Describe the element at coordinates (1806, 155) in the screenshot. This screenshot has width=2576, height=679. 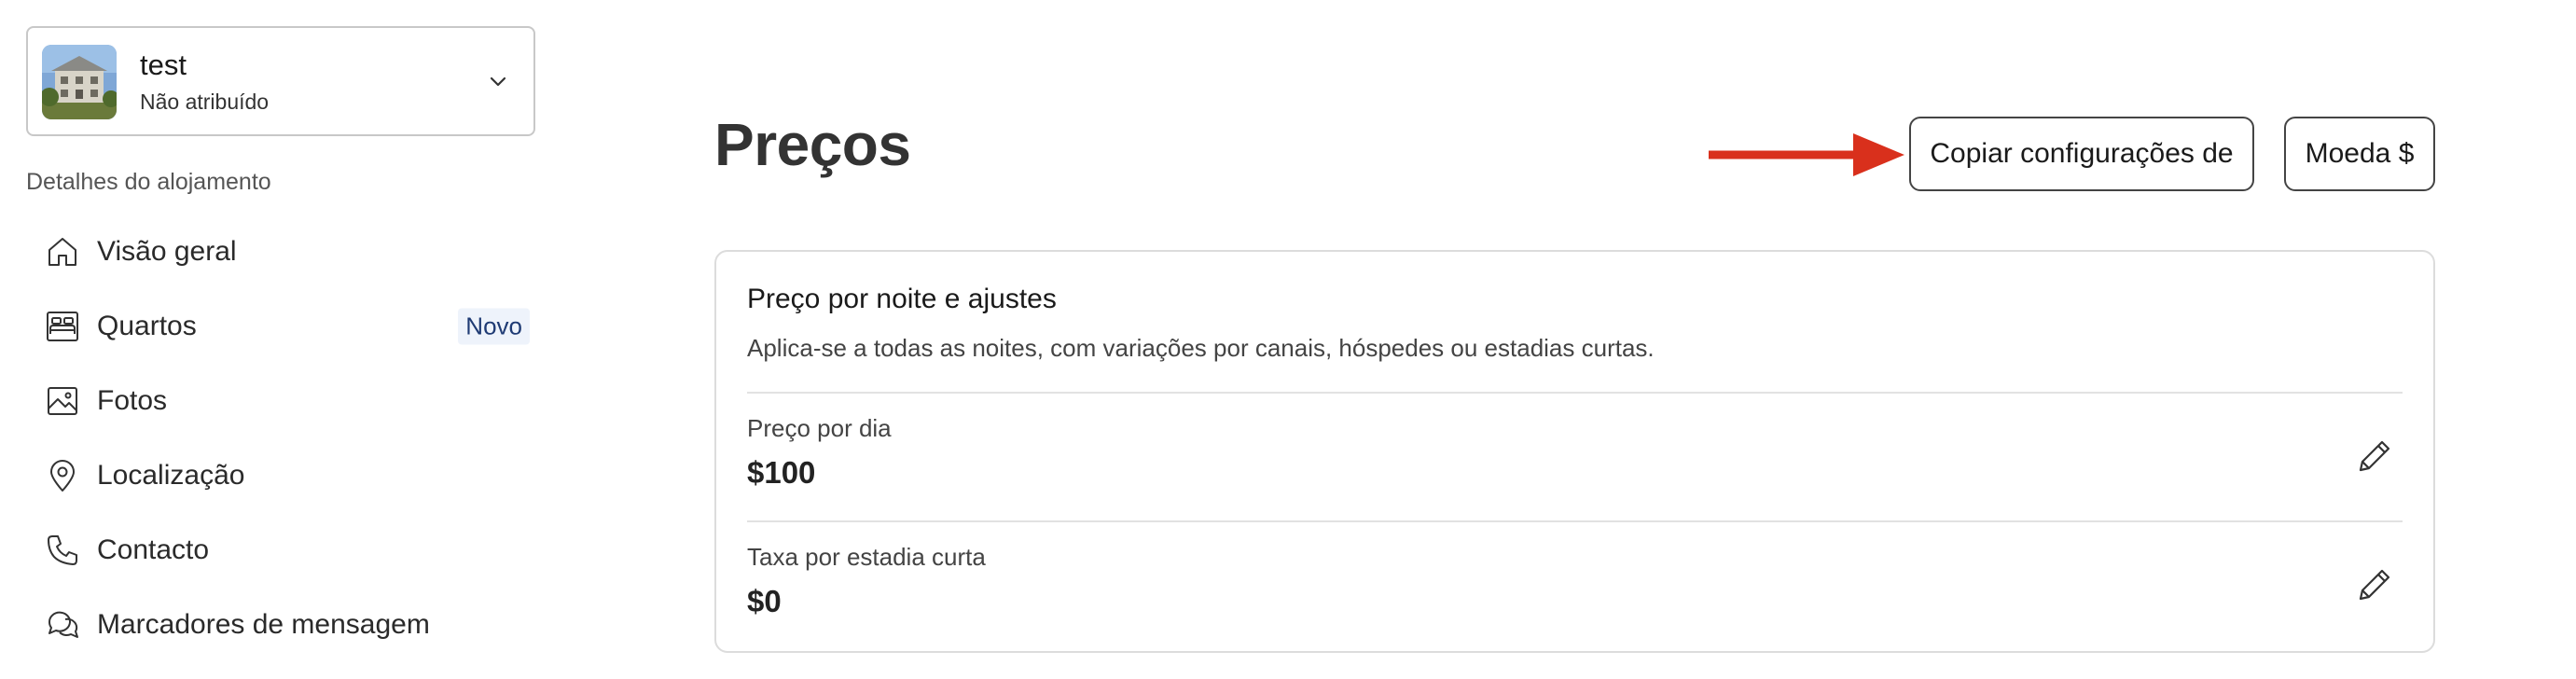
I see `annotation-arrow` at that location.